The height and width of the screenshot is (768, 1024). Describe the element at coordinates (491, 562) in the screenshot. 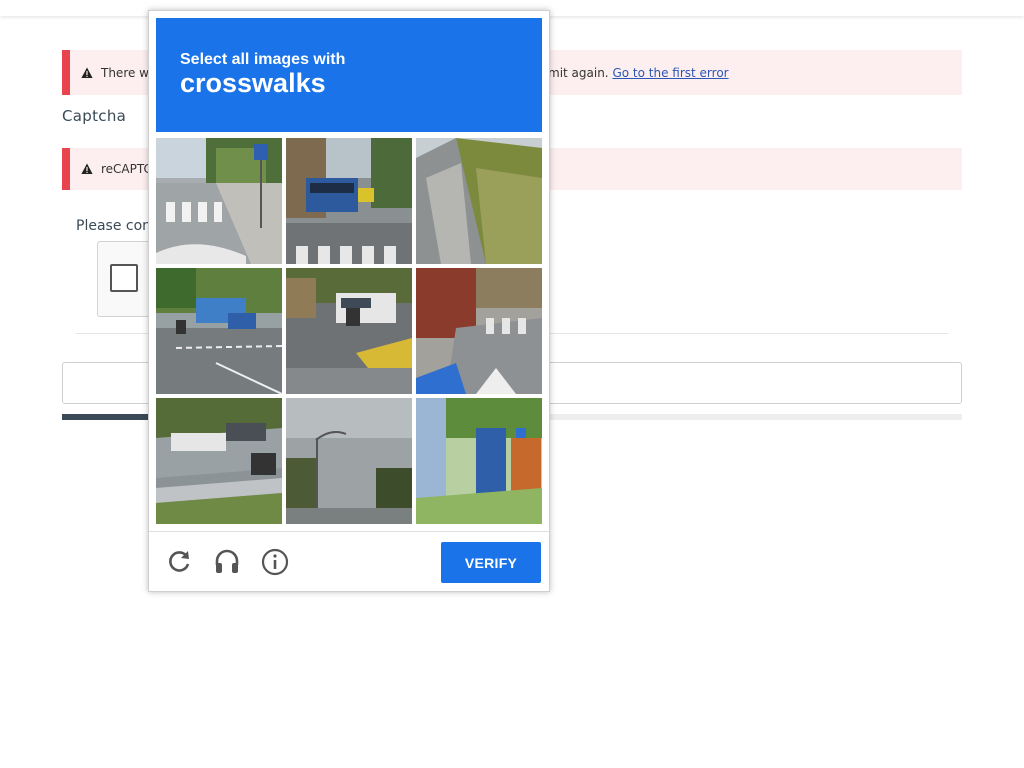

I see `verify-button: VERIFY` at that location.